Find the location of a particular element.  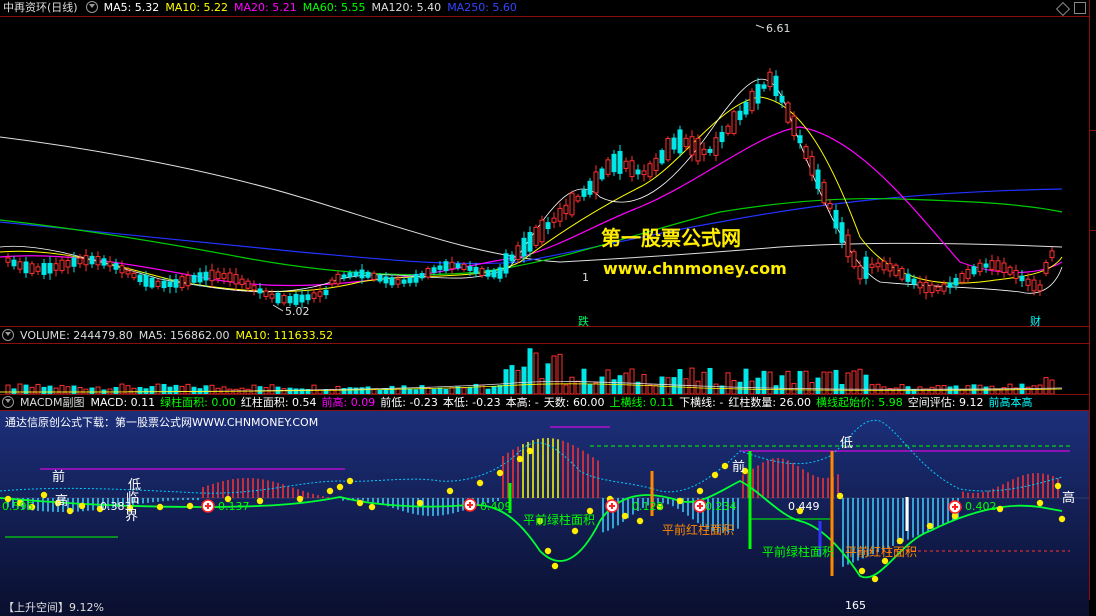

axis-tick is located at coordinates (1093, 230).